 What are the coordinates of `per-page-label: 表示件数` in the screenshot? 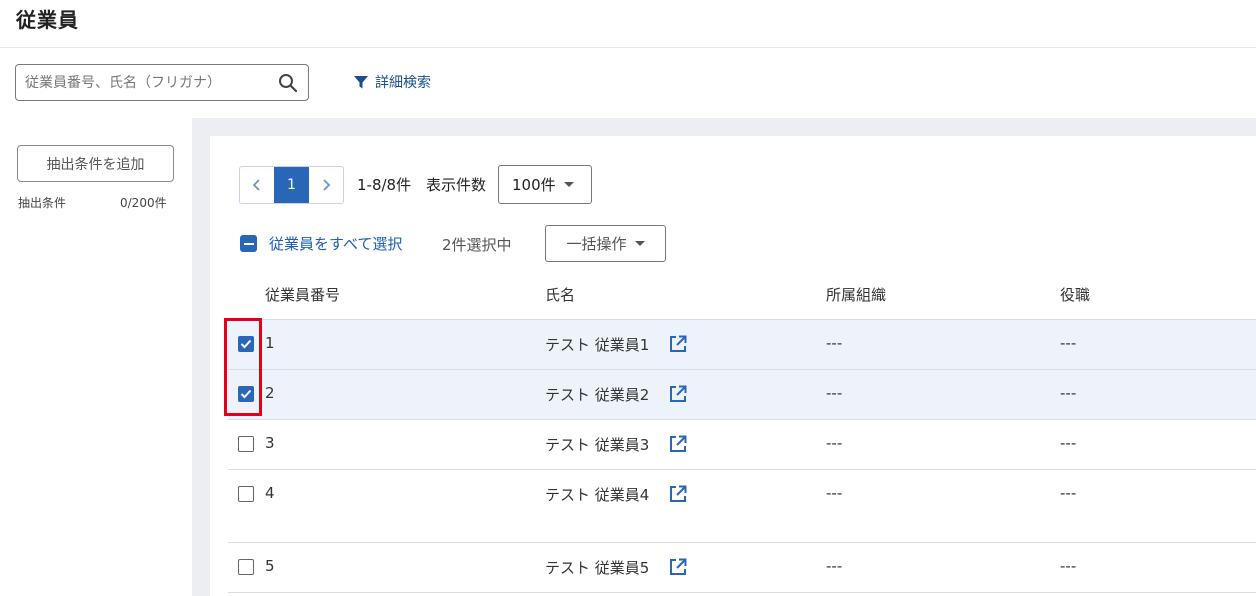 It's located at (456, 185).